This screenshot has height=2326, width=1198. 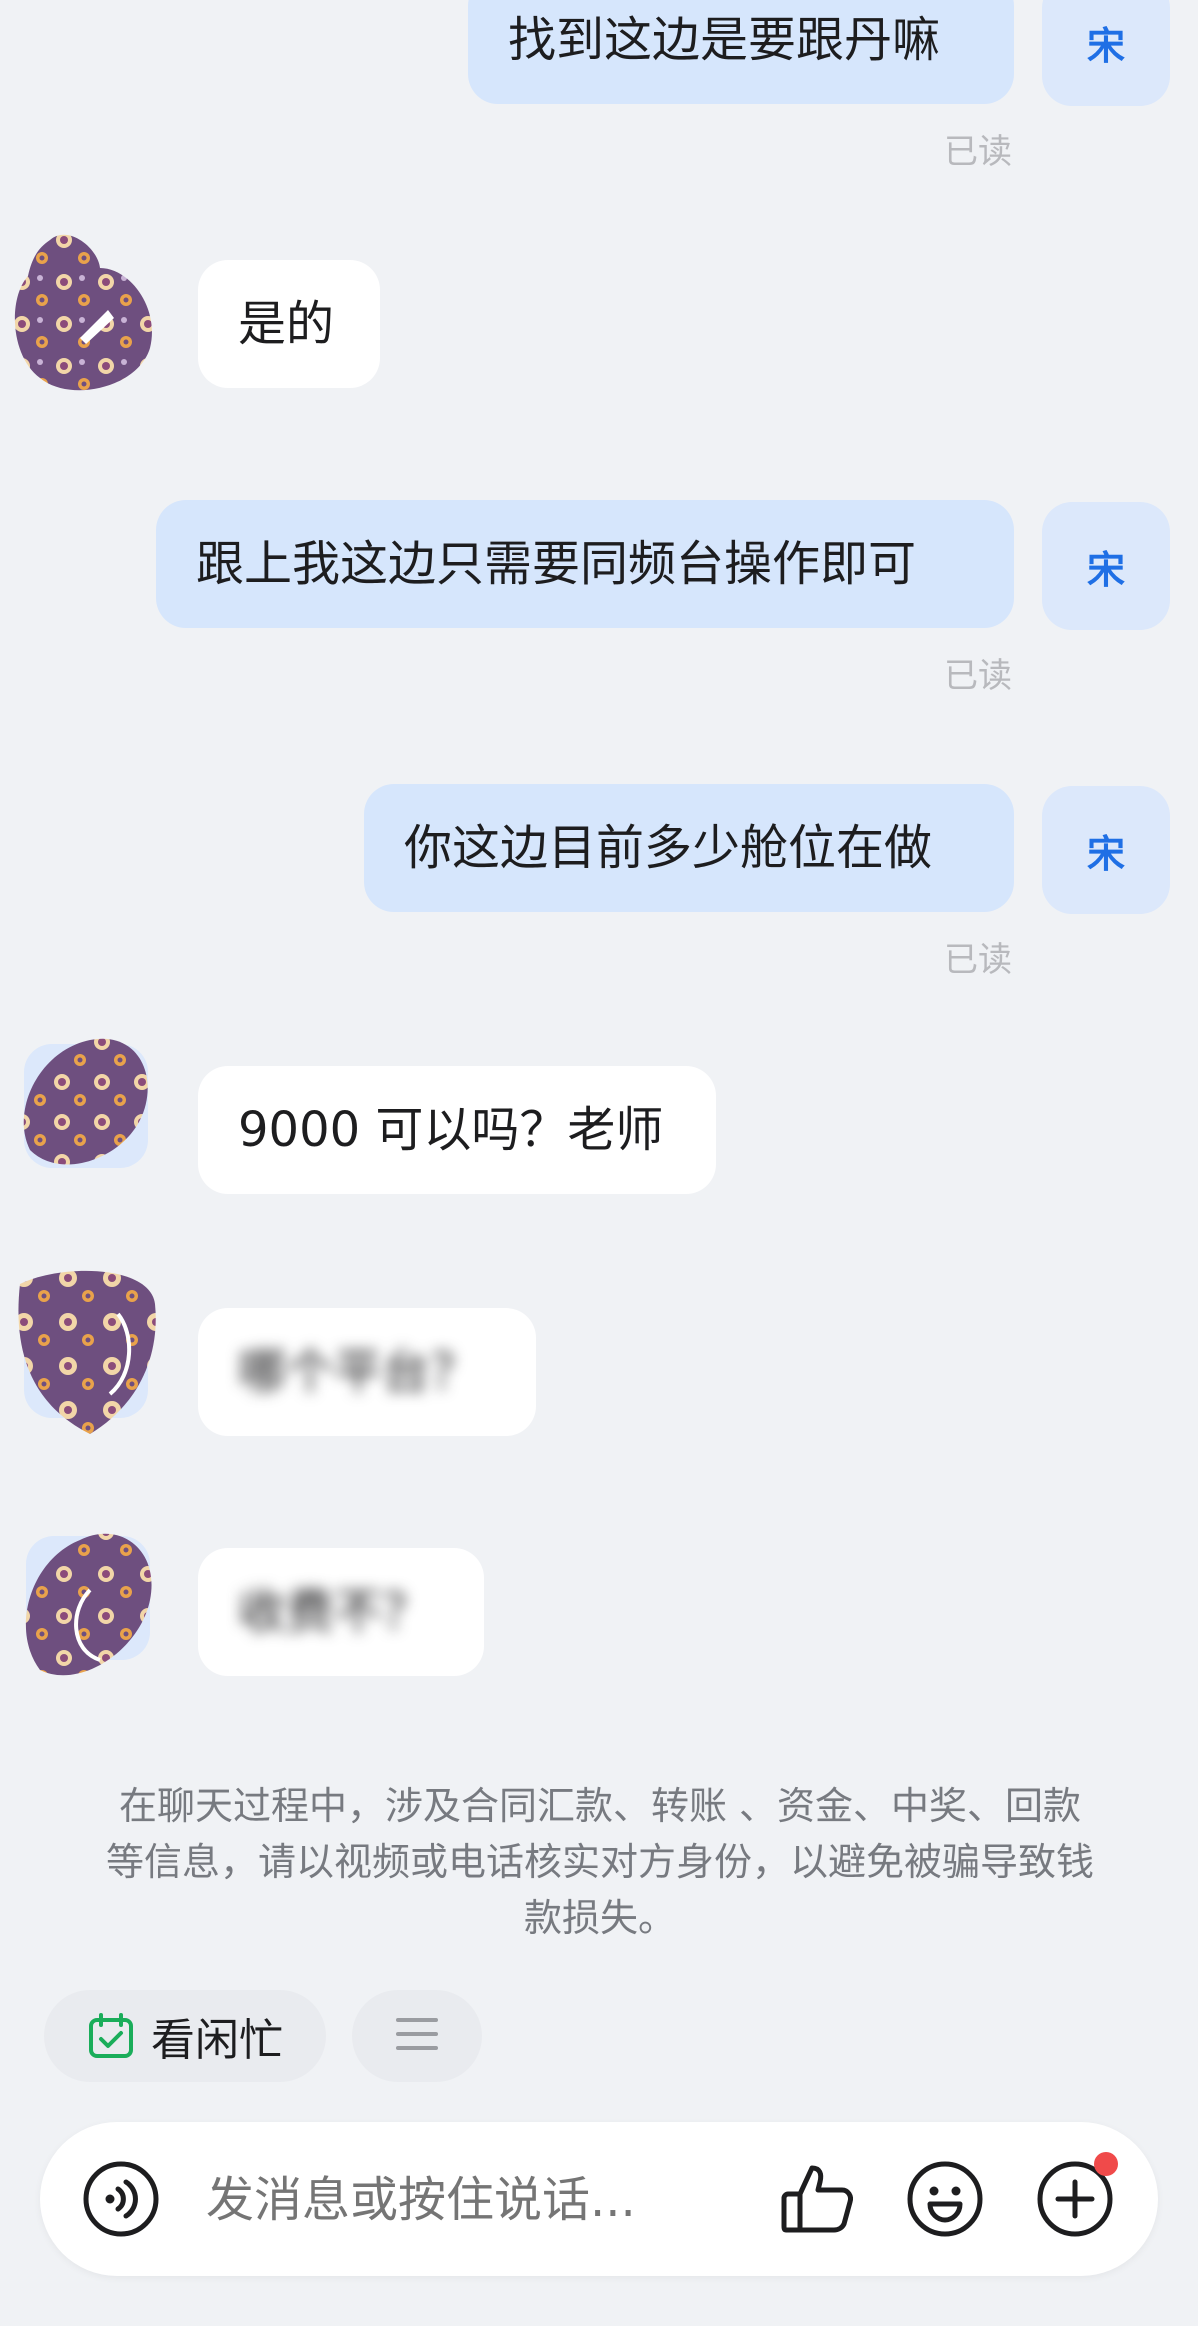 What do you see at coordinates (457, 1130) in the screenshot?
I see `message-bubble-incoming: 9000 可以吗？老师` at bounding box center [457, 1130].